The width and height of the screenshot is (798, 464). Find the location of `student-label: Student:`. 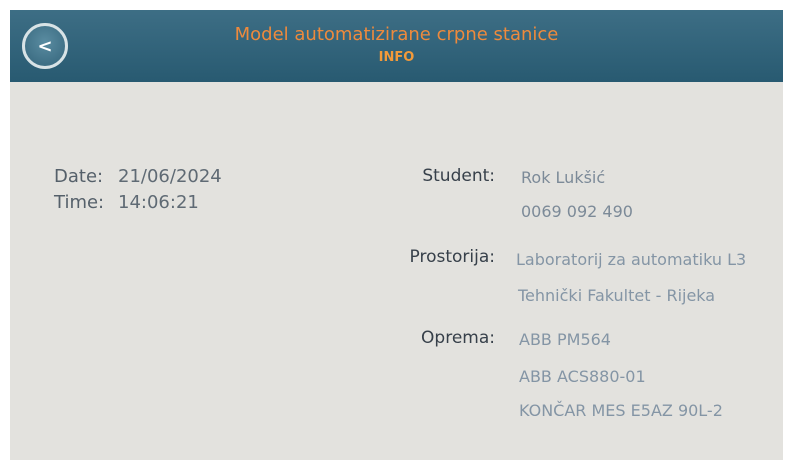

student-label: Student: is located at coordinates (458, 176).